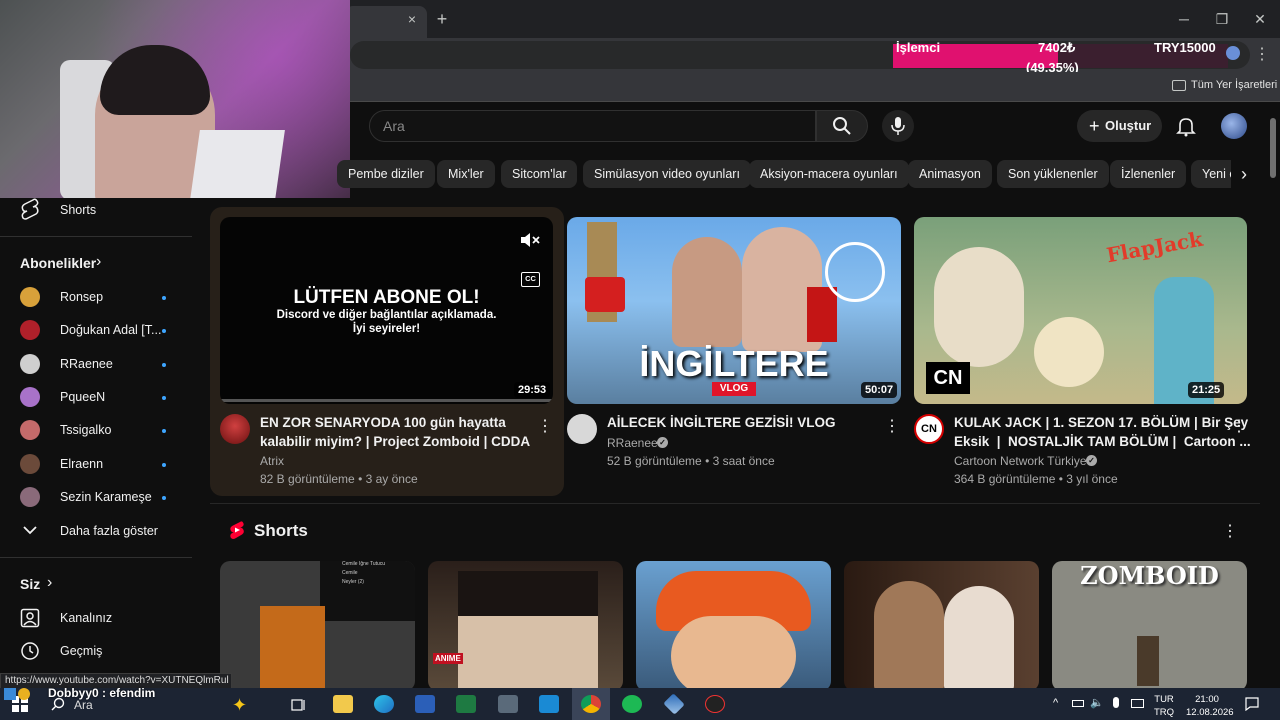 Image resolution: width=1280 pixels, height=720 pixels. I want to click on channel-name: RRaenee, so click(632, 443).